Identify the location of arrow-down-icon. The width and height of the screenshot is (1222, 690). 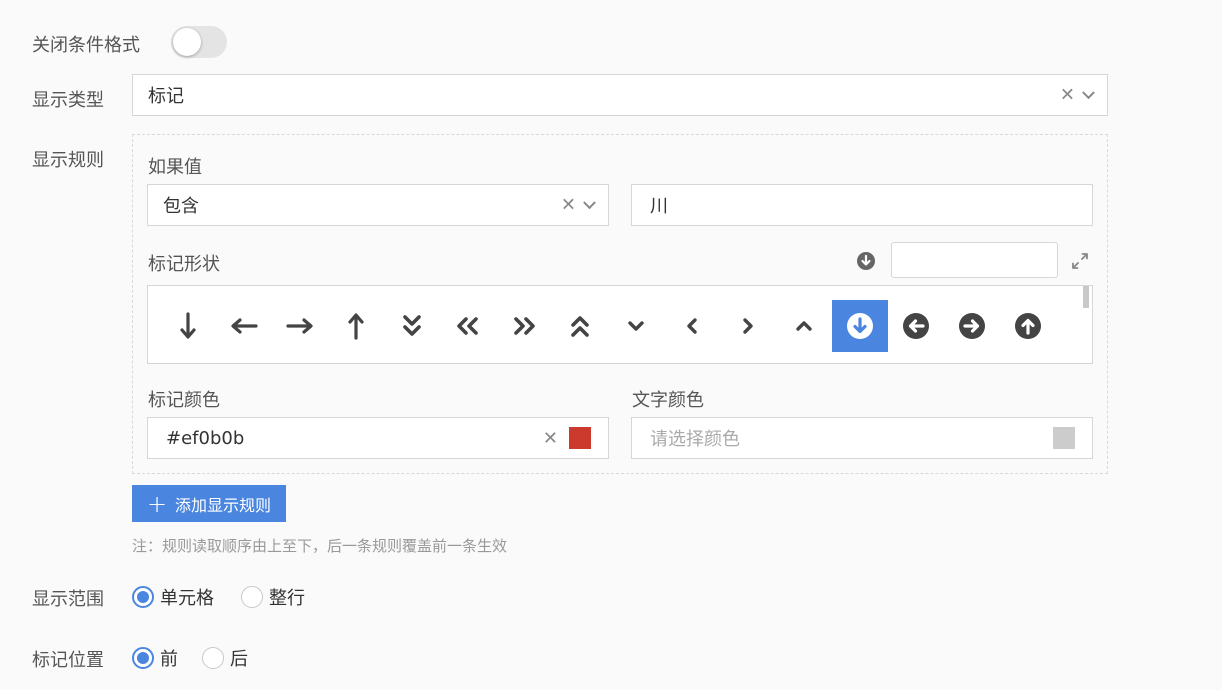
(188, 326).